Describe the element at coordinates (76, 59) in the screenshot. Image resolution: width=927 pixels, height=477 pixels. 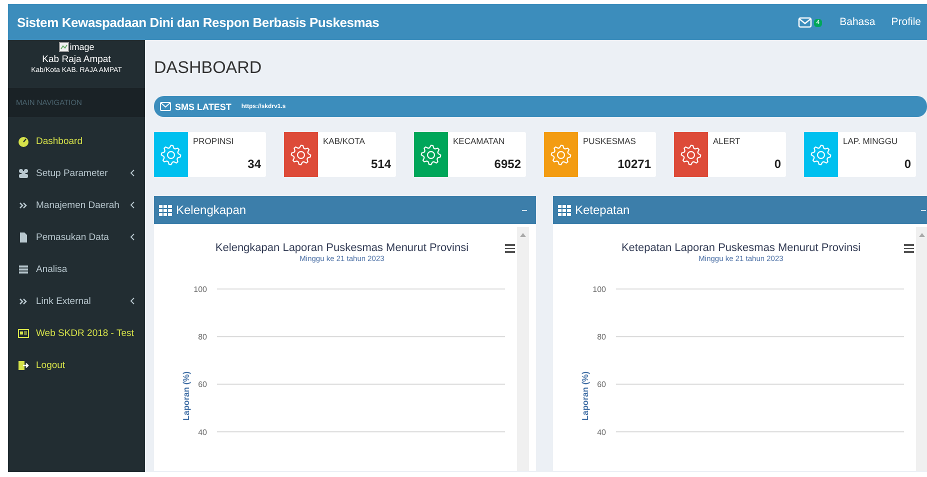
I see `user-name: Kab Raja Ampat` at that location.